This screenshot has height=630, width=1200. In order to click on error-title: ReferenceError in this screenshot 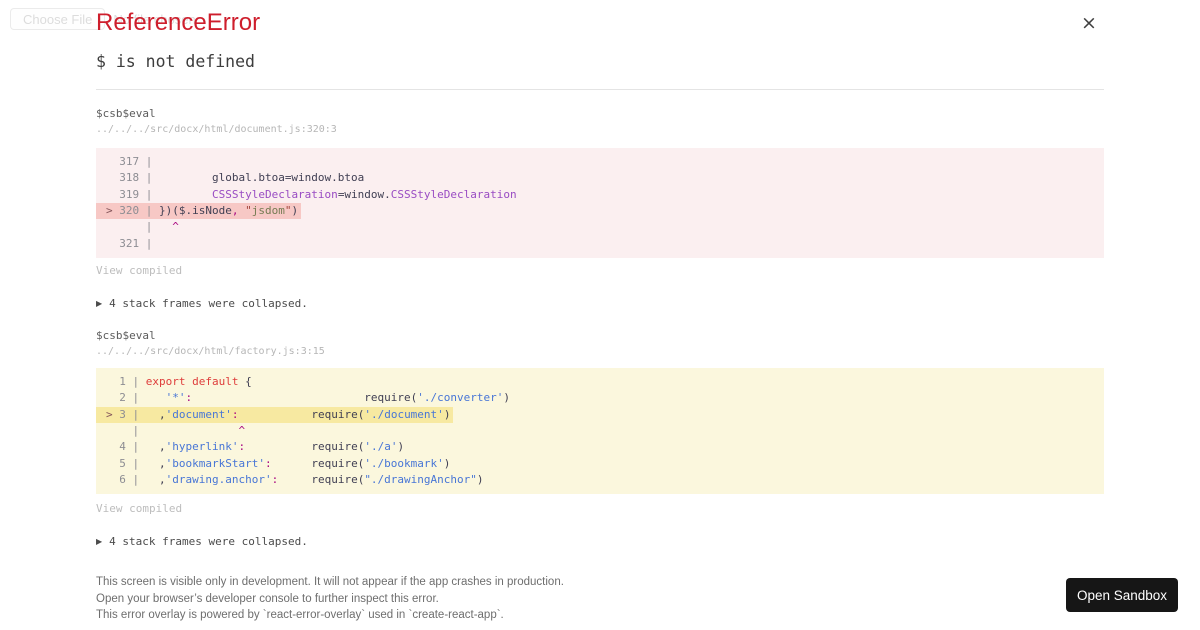, I will do `click(178, 22)`.